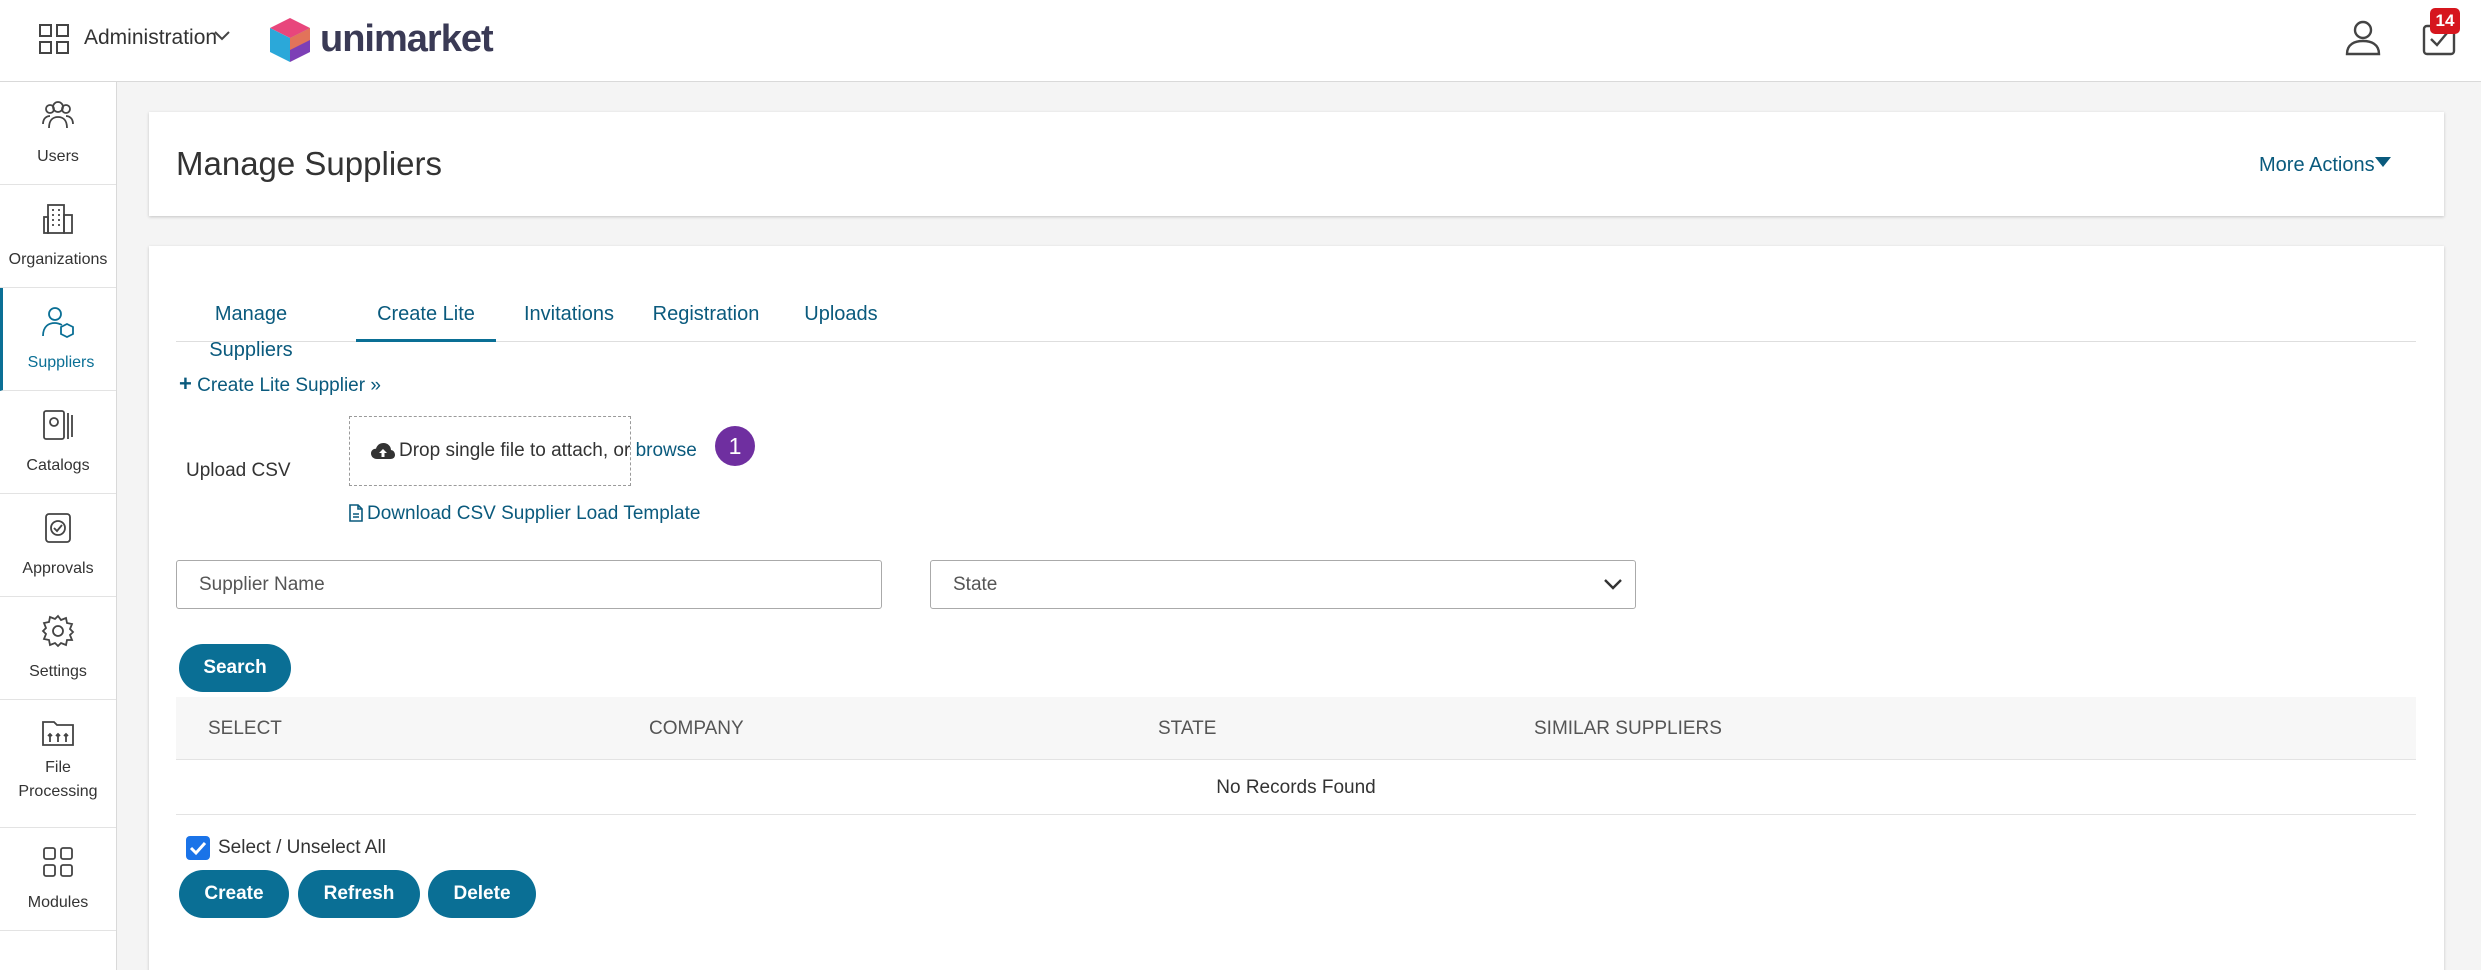 The width and height of the screenshot is (2481, 970). Describe the element at coordinates (58, 780) in the screenshot. I see `sidebar-item-label: File Processing` at that location.